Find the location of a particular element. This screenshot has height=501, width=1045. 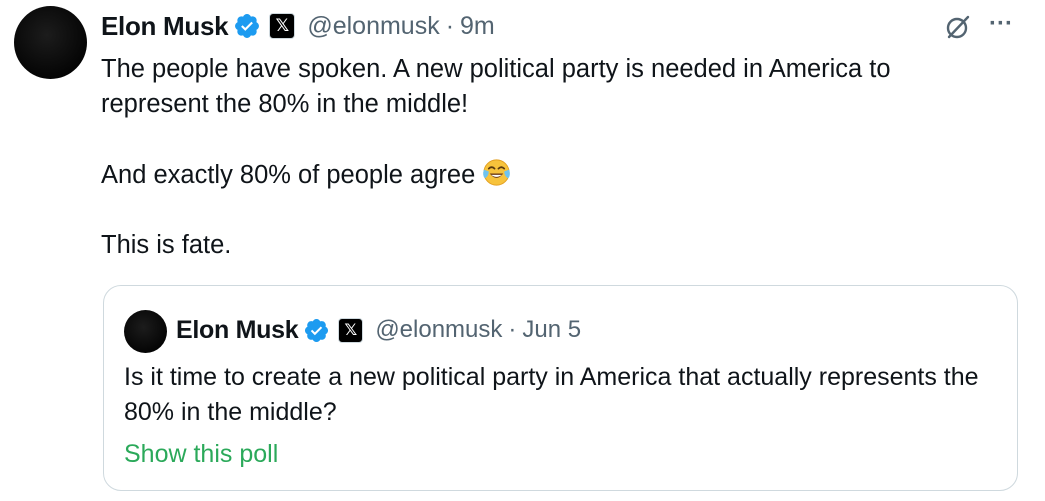

tweet-paragraph: And exactly 80% of people agree is located at coordinates (288, 175).